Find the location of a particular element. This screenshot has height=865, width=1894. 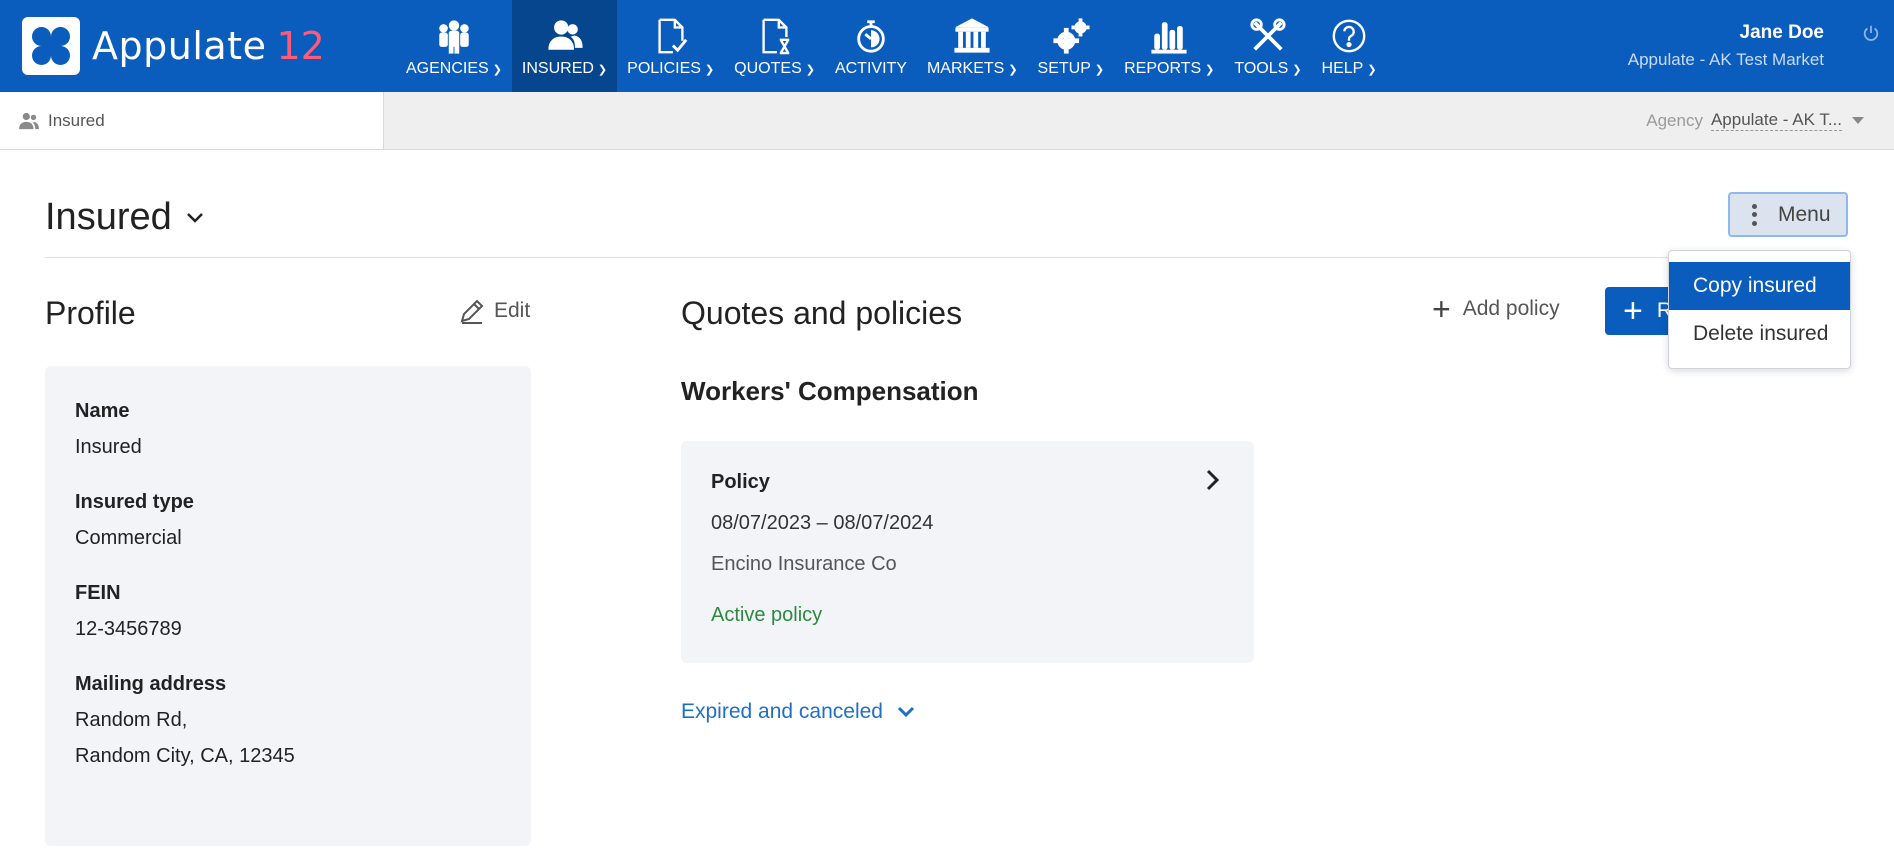

nav-item-help: HELP ❯ is located at coordinates (1349, 46).